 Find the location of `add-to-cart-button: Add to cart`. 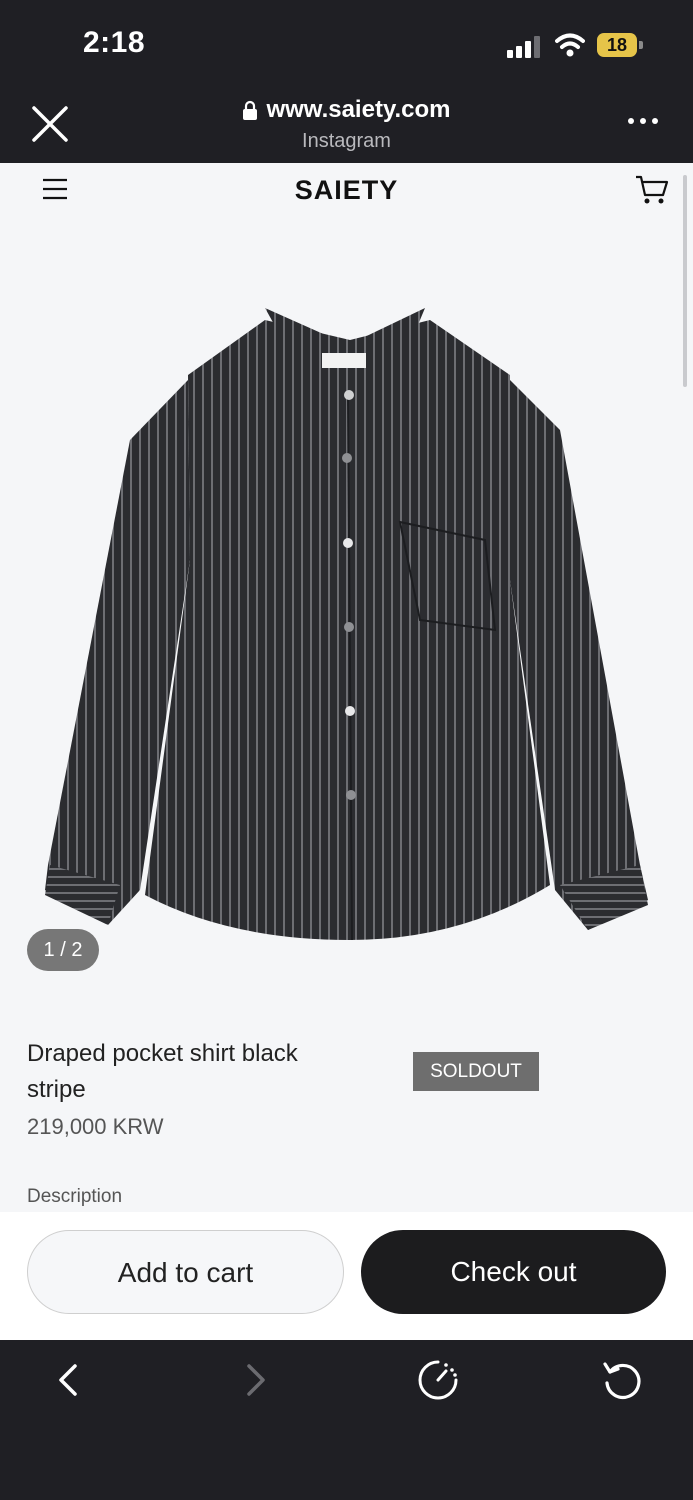

add-to-cart-button: Add to cart is located at coordinates (185, 1272).